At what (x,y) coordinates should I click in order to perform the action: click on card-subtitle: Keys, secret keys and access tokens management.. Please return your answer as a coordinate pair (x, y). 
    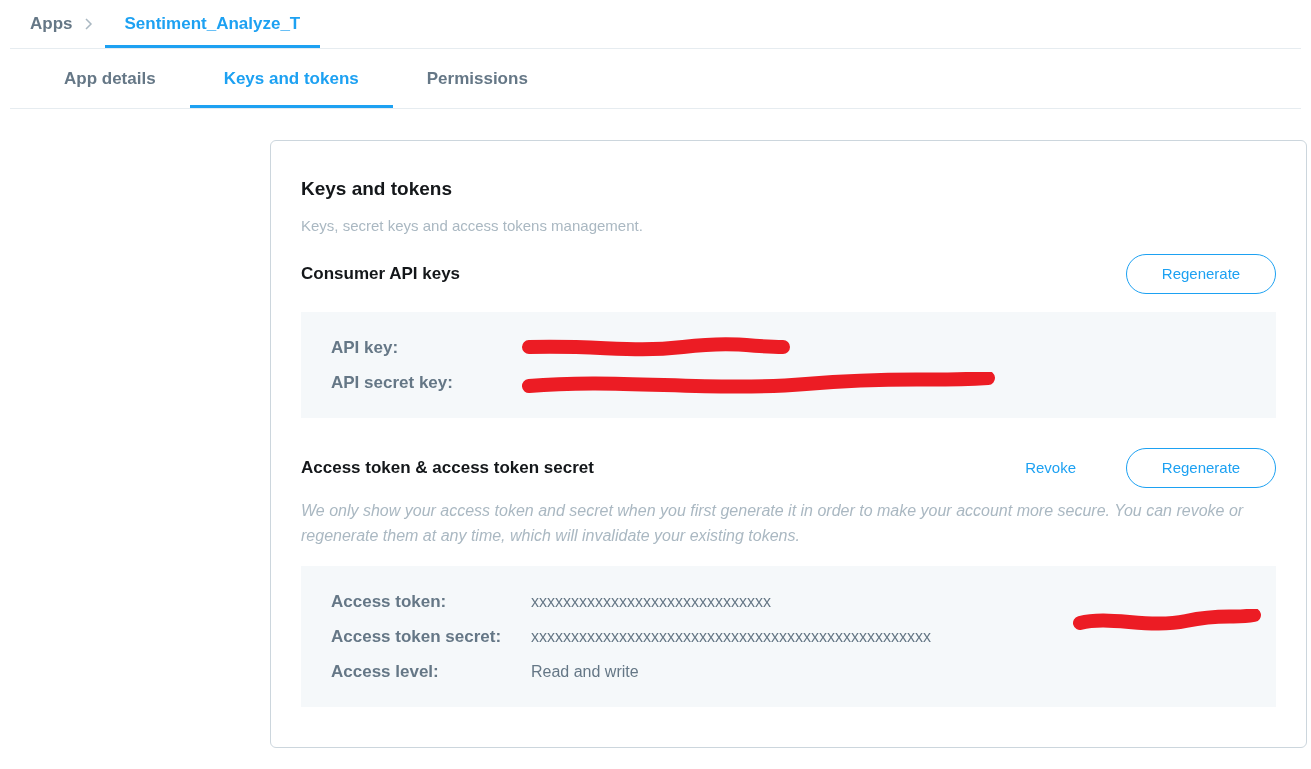
    Looking at the image, I should click on (472, 225).